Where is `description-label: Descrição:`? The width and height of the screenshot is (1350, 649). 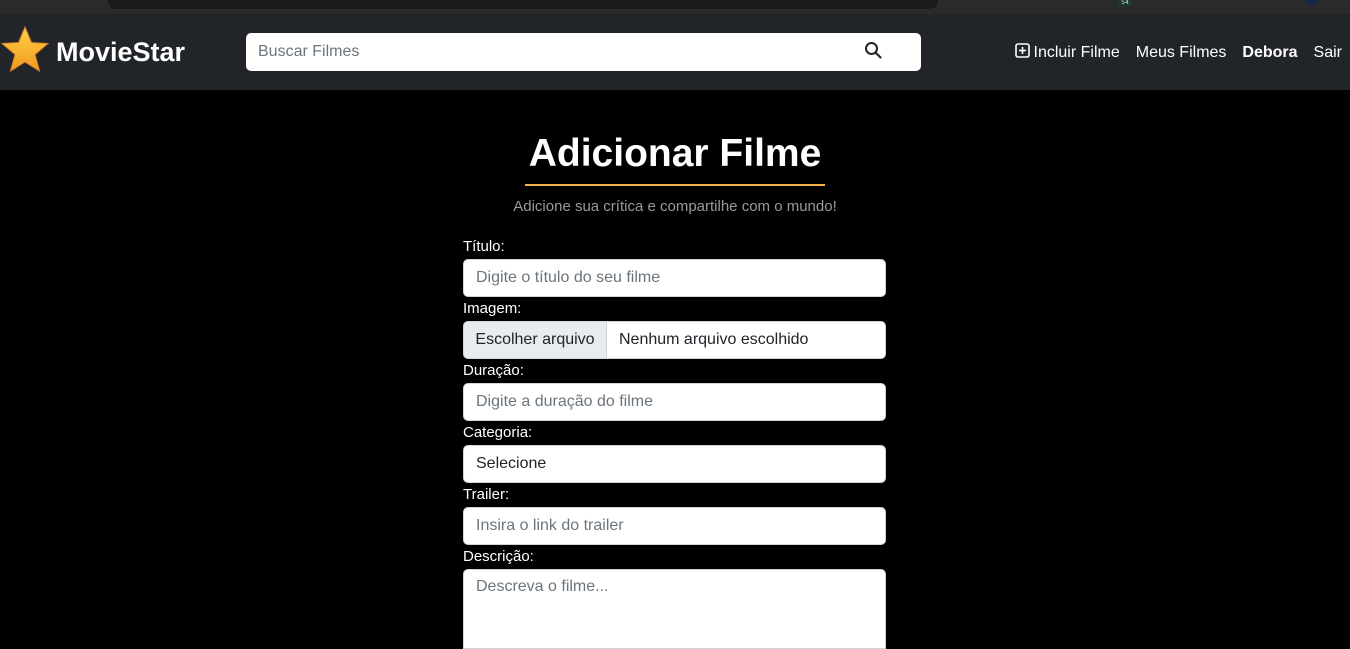
description-label: Descrição: is located at coordinates (498, 556).